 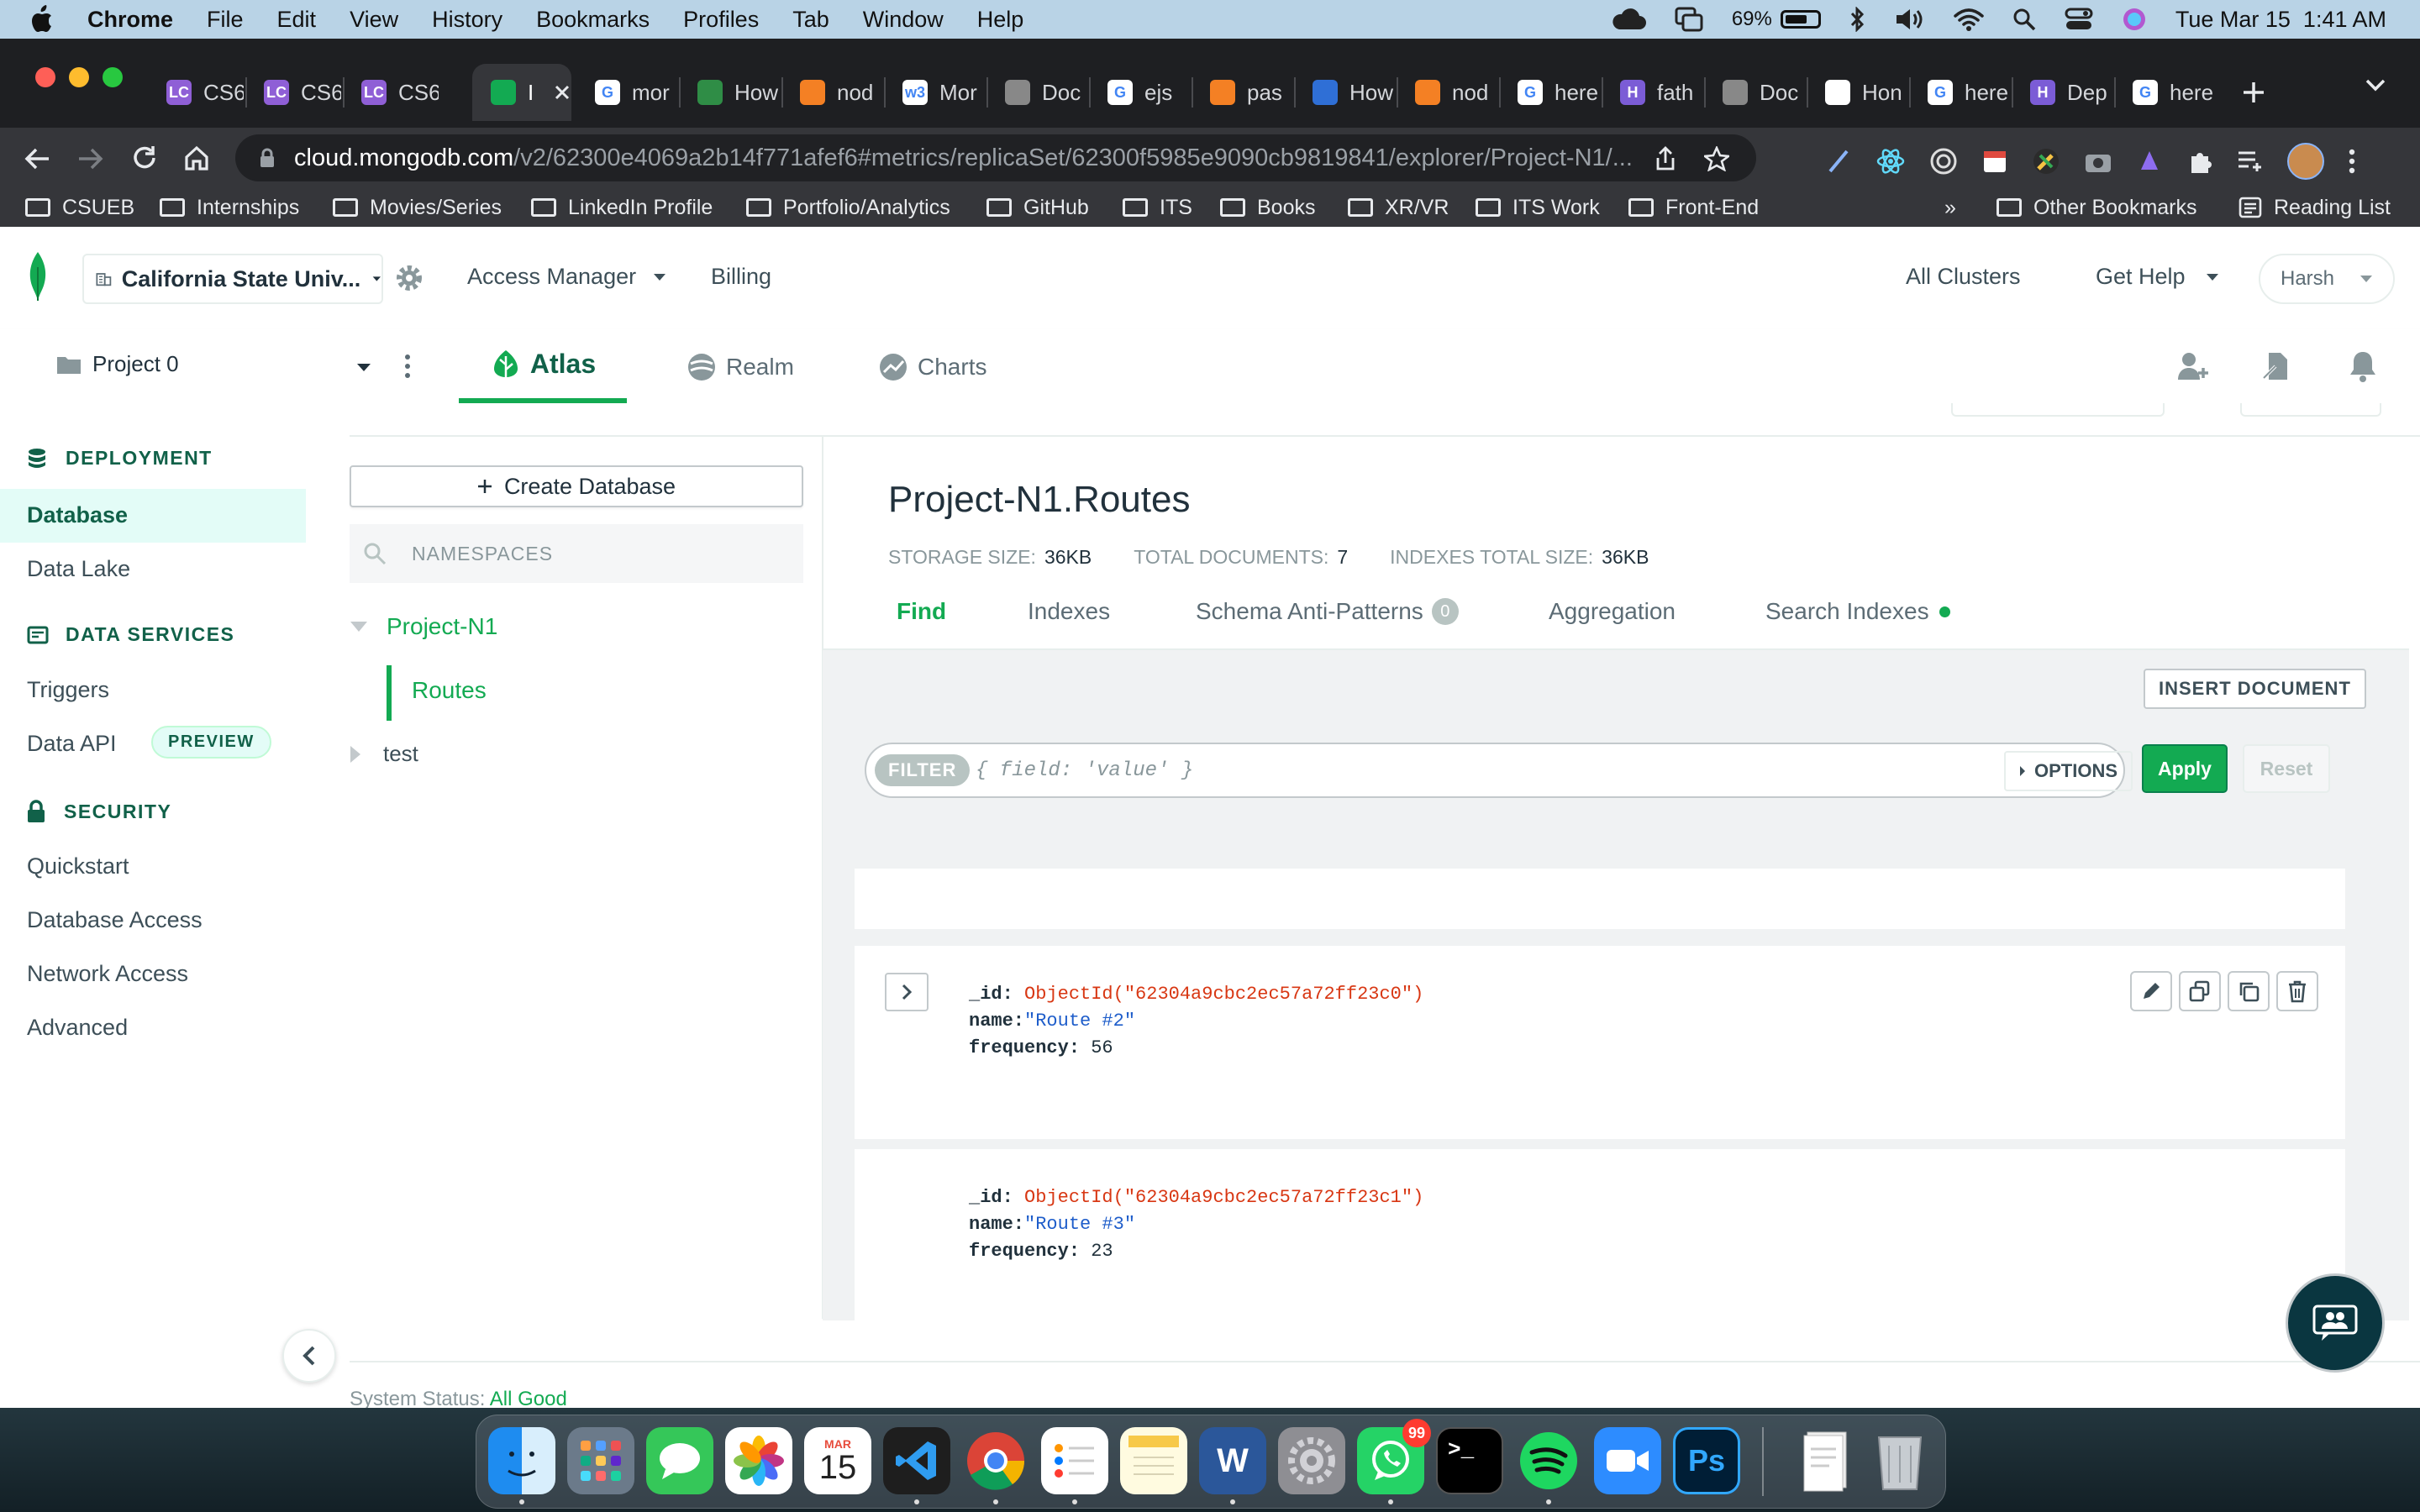 What do you see at coordinates (2375, 87) in the screenshot?
I see `tab-search-button` at bounding box center [2375, 87].